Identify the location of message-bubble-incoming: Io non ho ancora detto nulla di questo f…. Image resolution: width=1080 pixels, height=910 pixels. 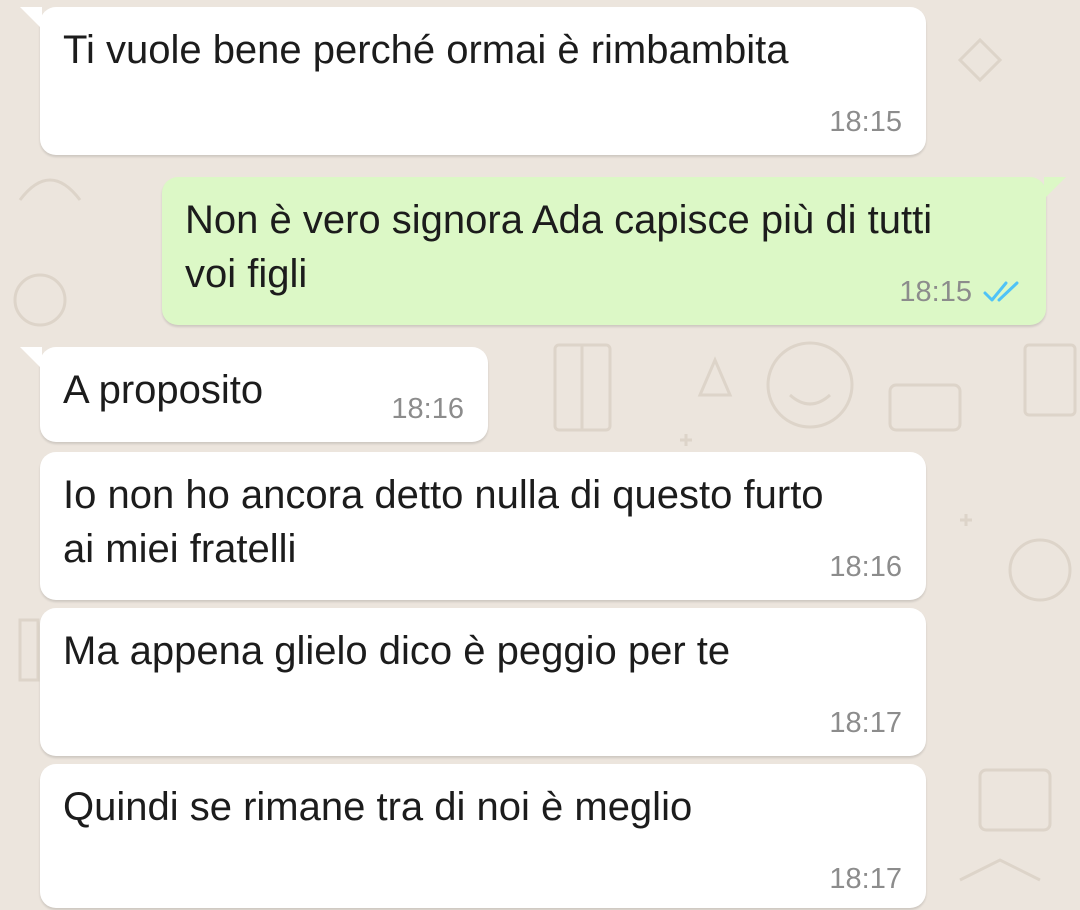
(483, 526).